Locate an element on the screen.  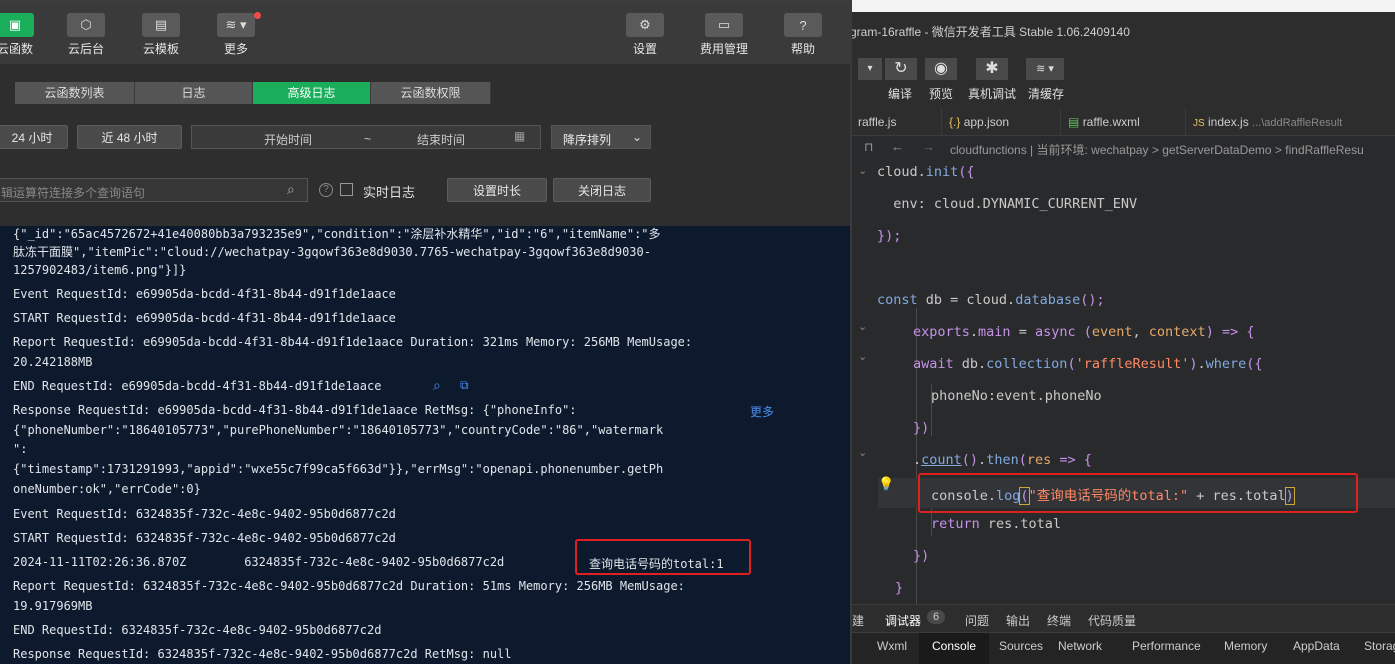
toolbar-cloud-template: ▤ 云模板 is located at coordinates (161, 35).